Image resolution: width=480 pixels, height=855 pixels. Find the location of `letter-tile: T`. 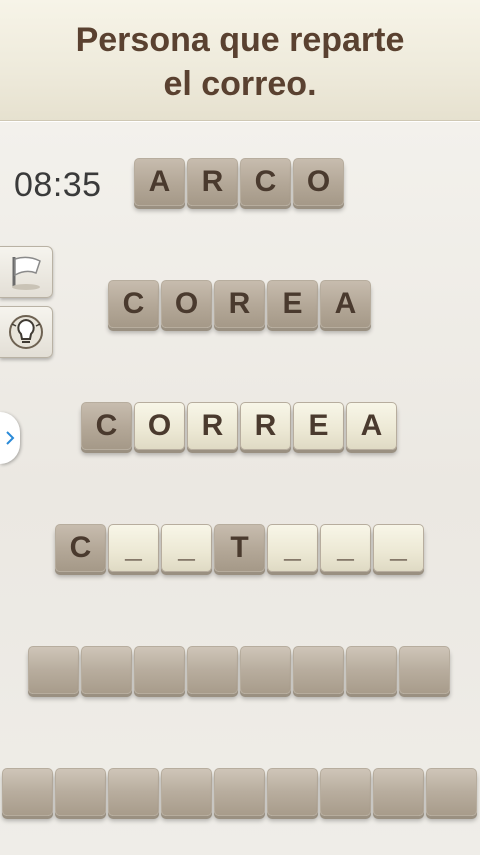

letter-tile: T is located at coordinates (239, 548).